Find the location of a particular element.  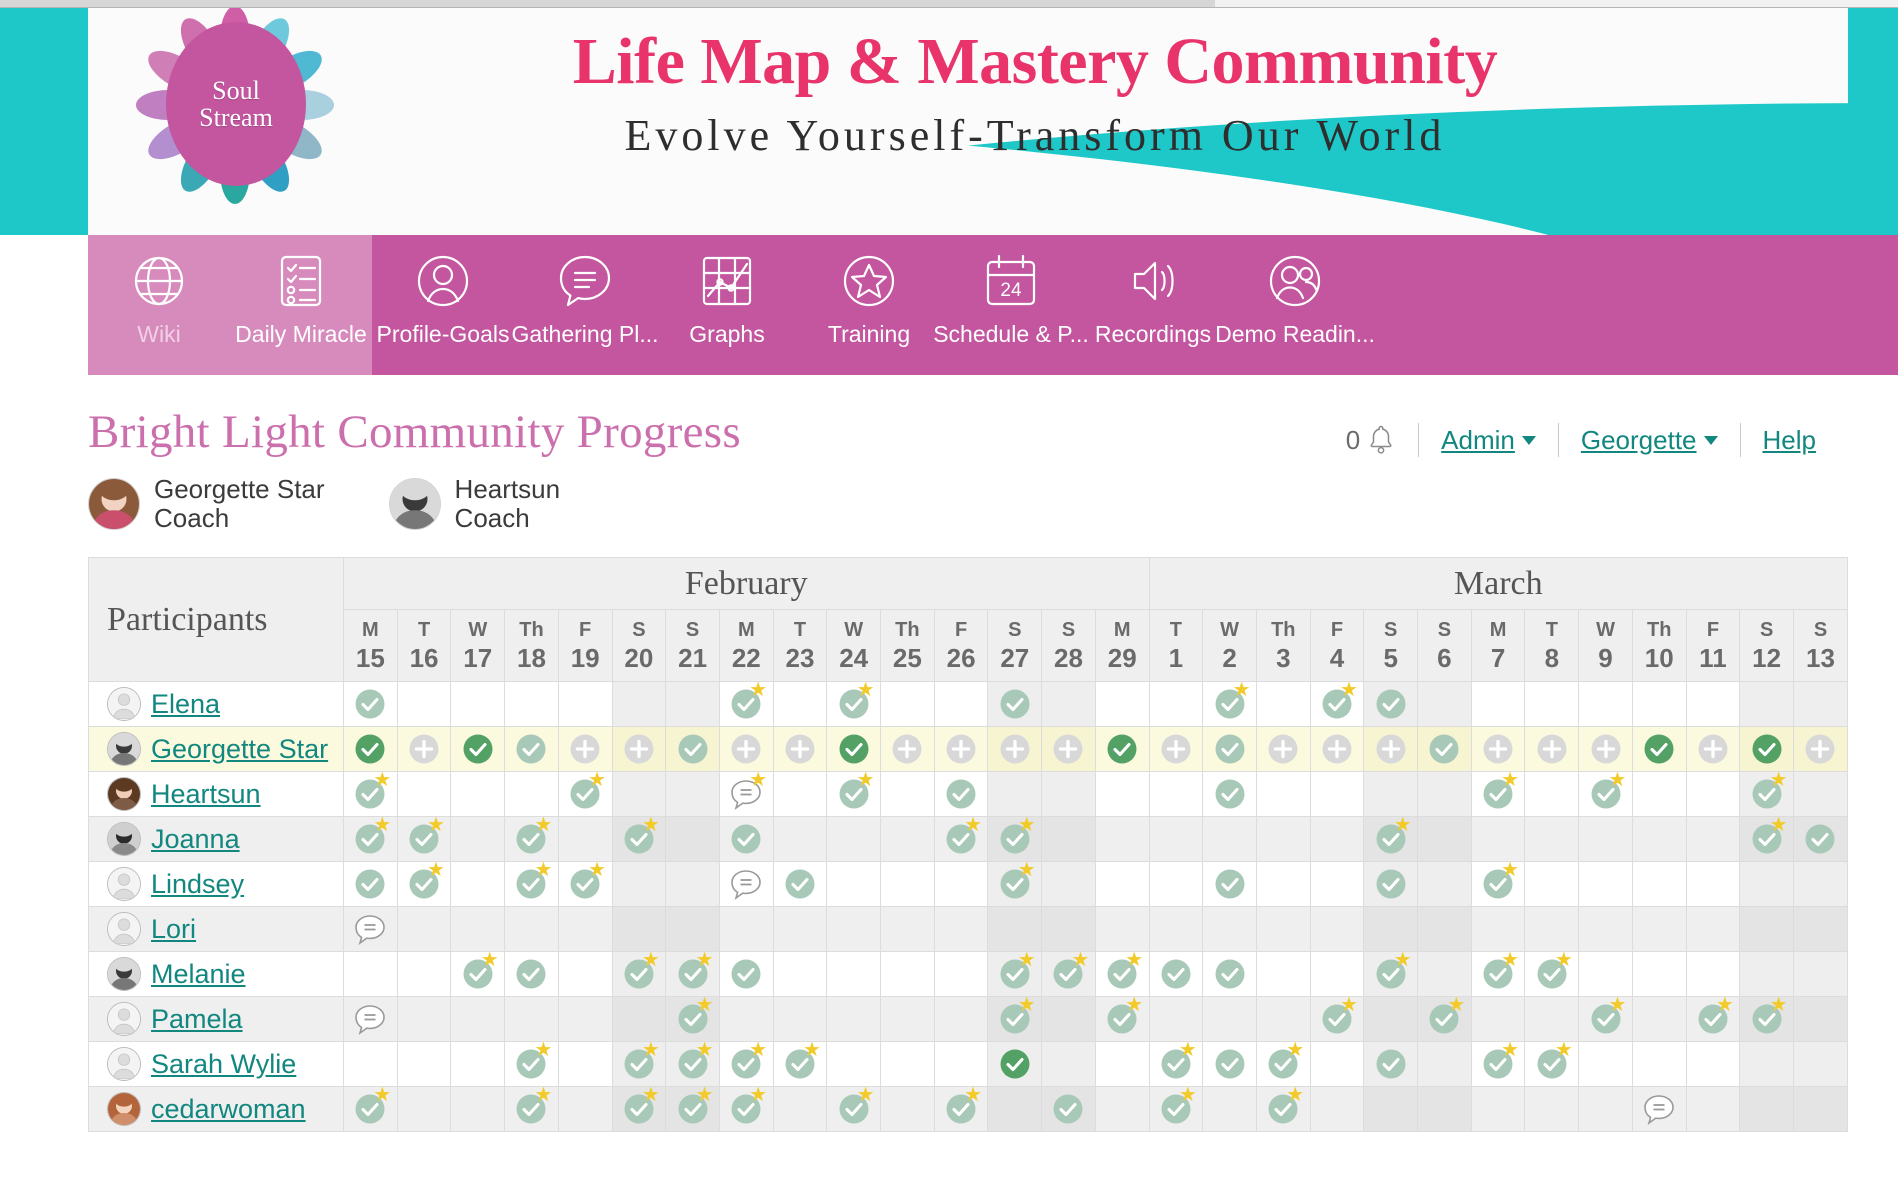

nav-item-recordings: Recordings is located at coordinates (1153, 305).